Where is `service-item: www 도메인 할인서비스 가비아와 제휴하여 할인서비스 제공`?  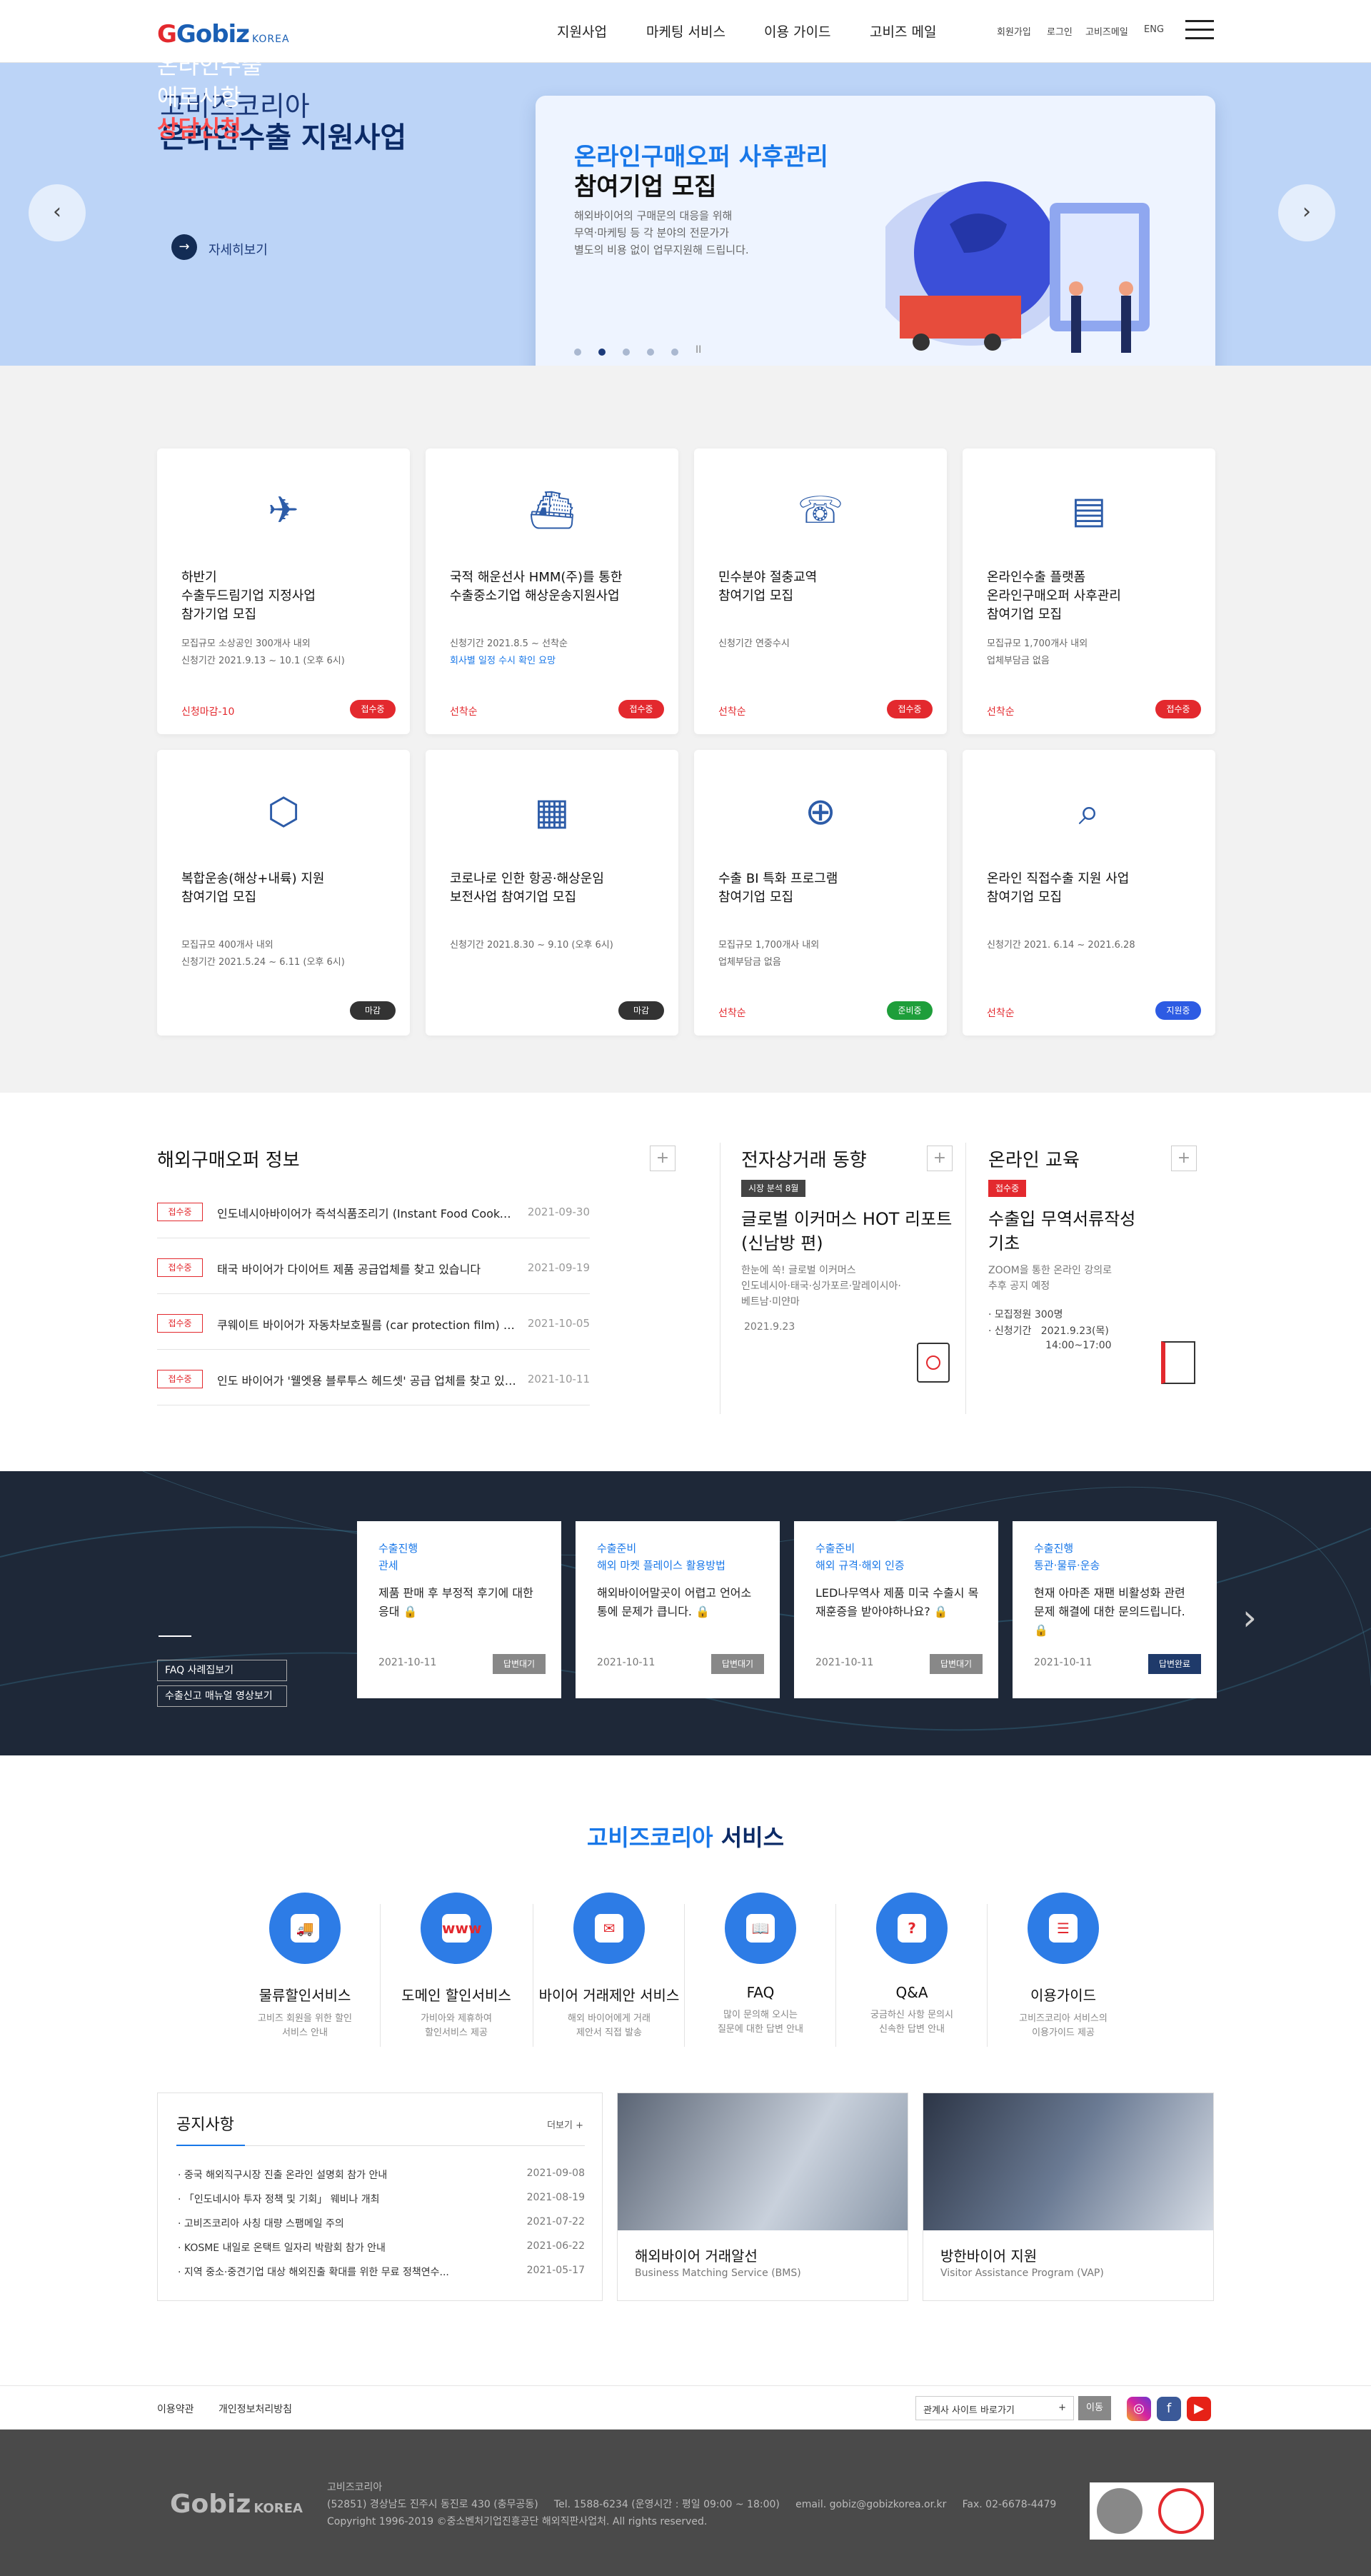 service-item: www 도메인 할인서비스 가비아와 제휴하여 할인서비스 제공 is located at coordinates (456, 1966).